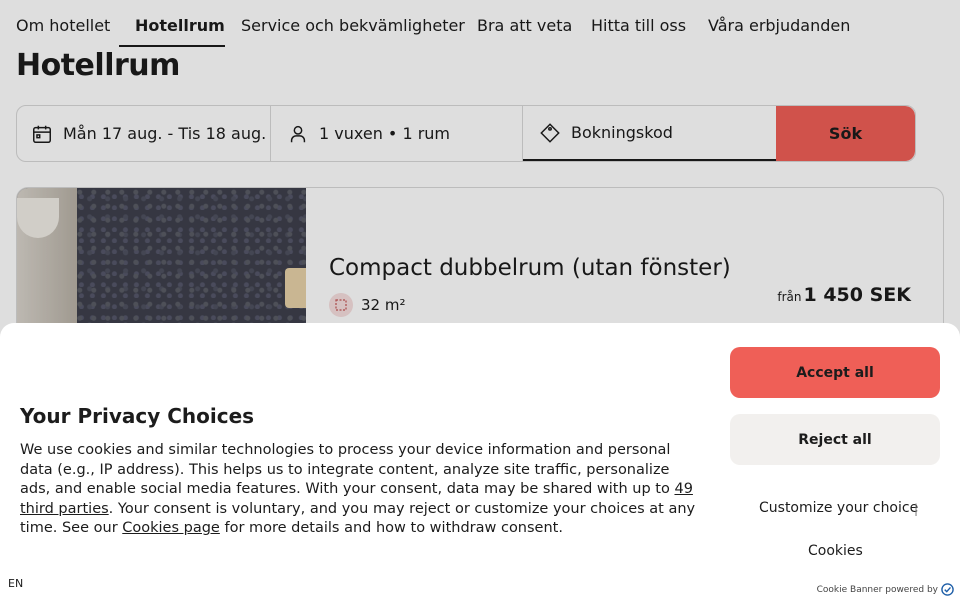 This screenshot has height=600, width=960. What do you see at coordinates (137, 416) in the screenshot?
I see `cookie-banner-title: Your Privacy Choices` at bounding box center [137, 416].